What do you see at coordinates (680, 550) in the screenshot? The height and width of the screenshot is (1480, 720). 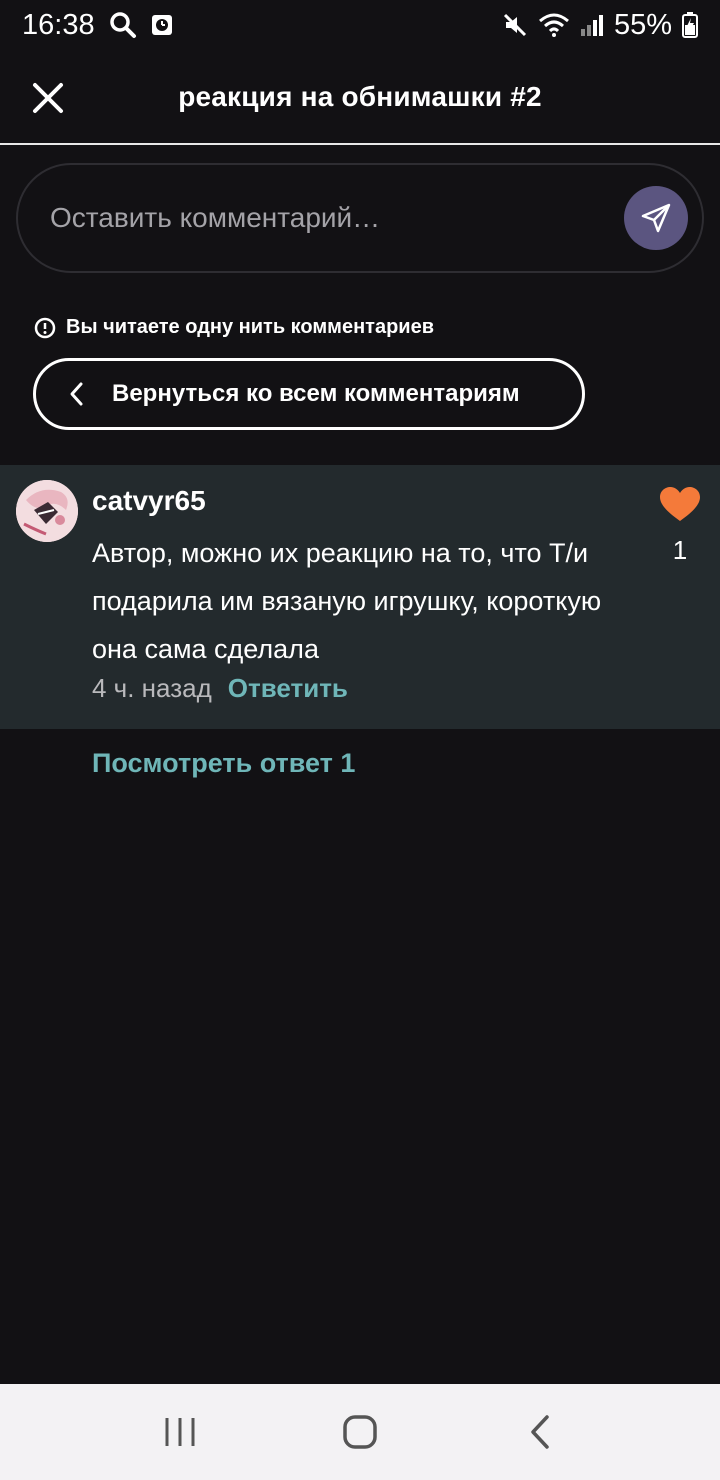 I see `like-count: 1` at bounding box center [680, 550].